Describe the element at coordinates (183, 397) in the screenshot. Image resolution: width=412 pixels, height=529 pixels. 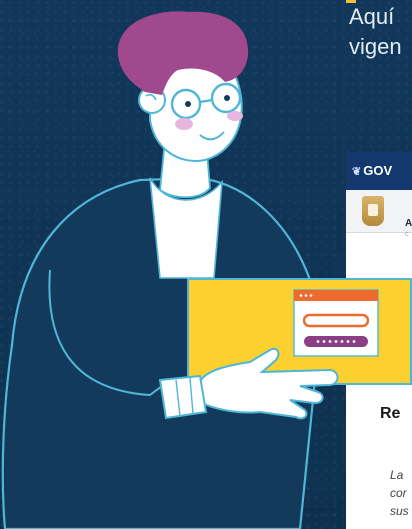
I see `sleeve-cuff` at that location.